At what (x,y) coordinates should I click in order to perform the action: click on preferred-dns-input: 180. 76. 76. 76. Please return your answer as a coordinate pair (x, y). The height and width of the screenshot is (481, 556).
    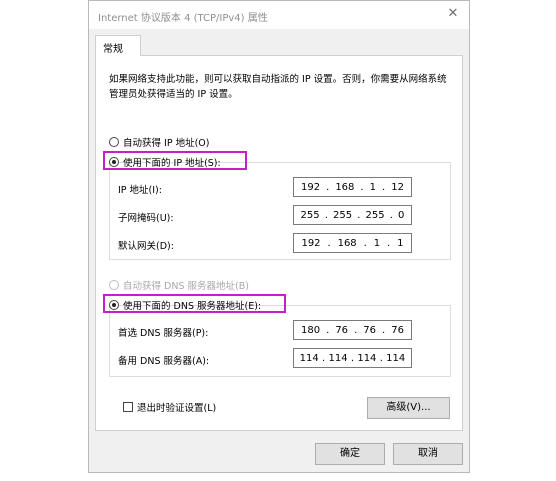
    Looking at the image, I should click on (352, 330).